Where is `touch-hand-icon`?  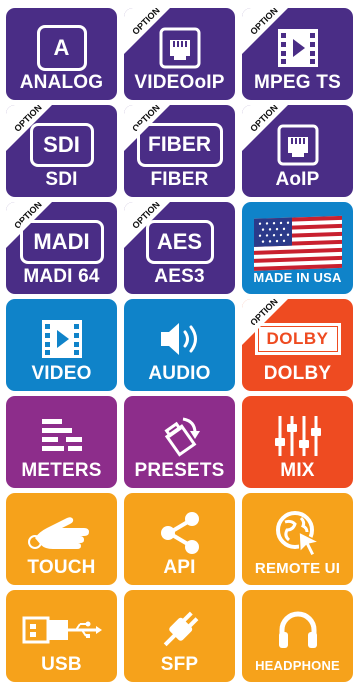
touch-hand-icon is located at coordinates (61, 533).